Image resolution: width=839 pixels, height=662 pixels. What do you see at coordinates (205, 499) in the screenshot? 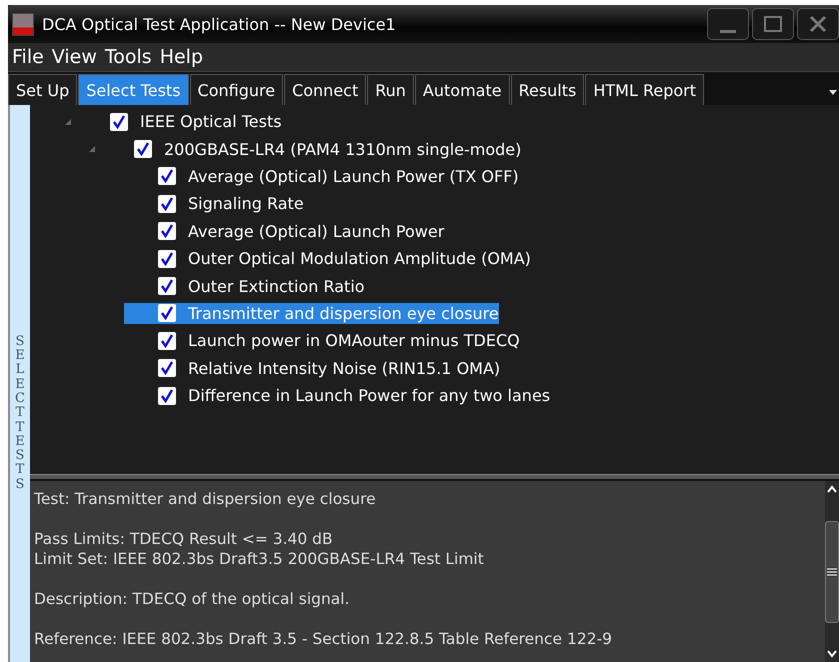
I see `detail-text: Test: Transmitter and dispersion eye closure` at bounding box center [205, 499].